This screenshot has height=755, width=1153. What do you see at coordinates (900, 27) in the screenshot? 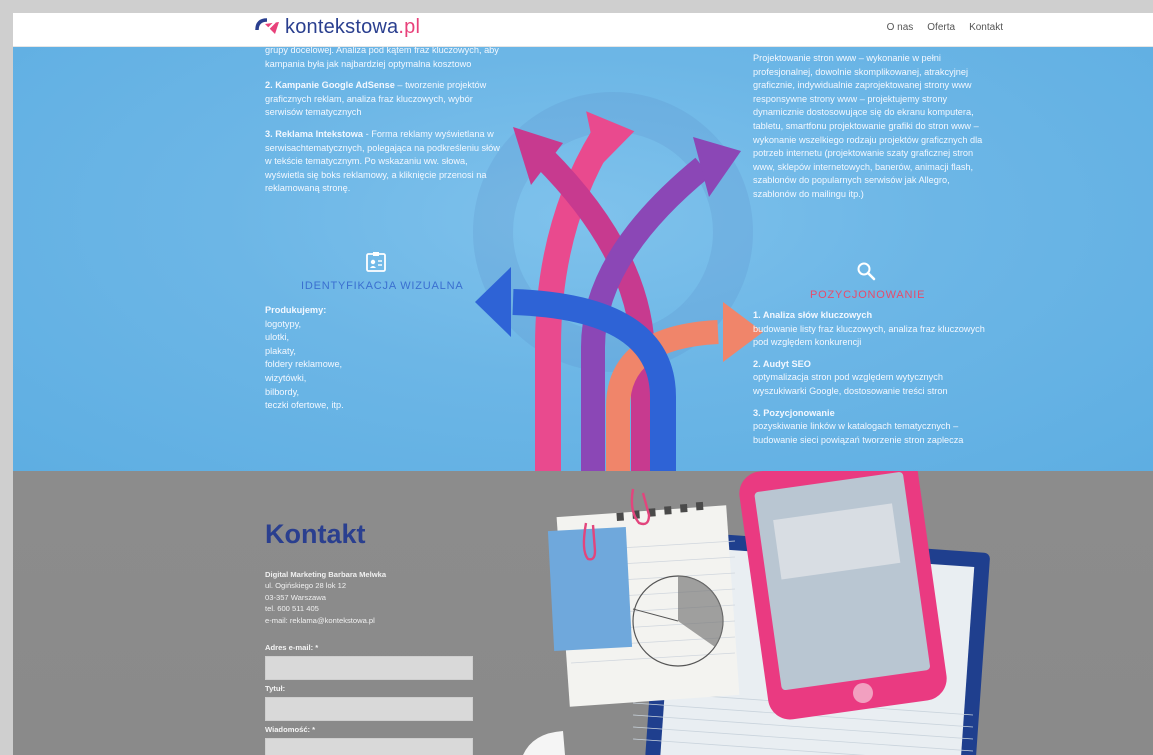
I see `nav-item-o-nas: O nas` at bounding box center [900, 27].